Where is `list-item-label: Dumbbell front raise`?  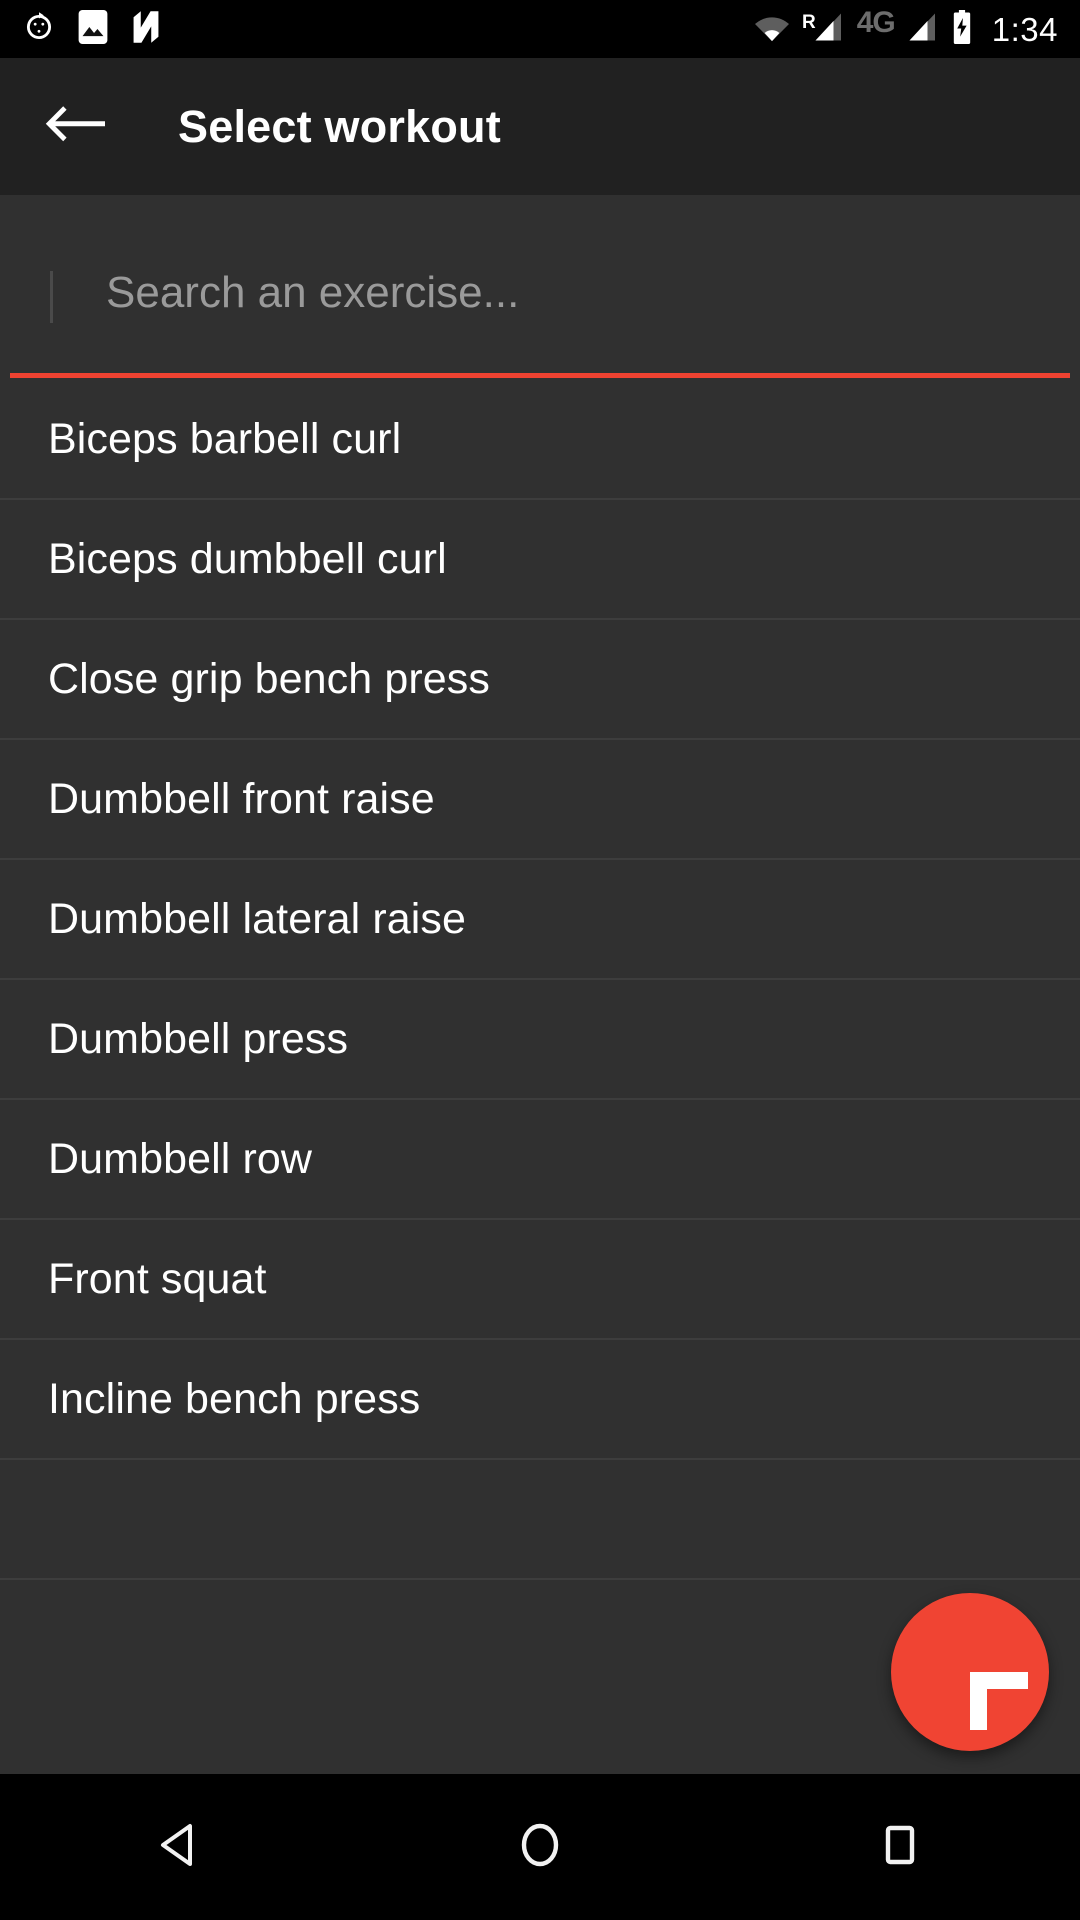 list-item-label: Dumbbell front raise is located at coordinates (241, 798).